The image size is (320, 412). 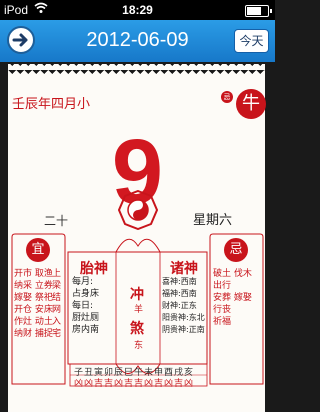 I want to click on status-time: 18:29, so click(x=137, y=10).